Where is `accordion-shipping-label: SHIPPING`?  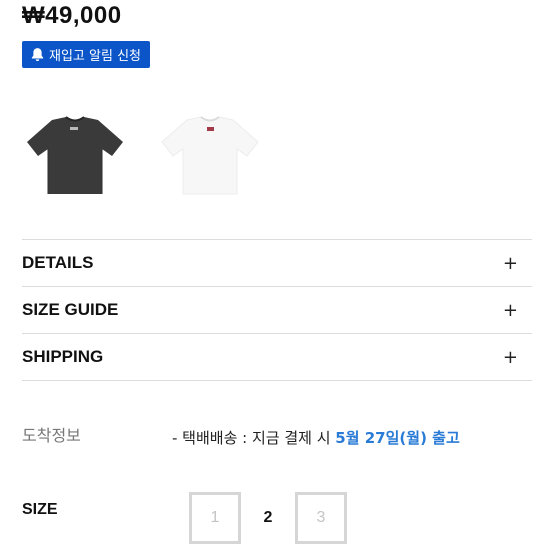 accordion-shipping-label: SHIPPING is located at coordinates (63, 356).